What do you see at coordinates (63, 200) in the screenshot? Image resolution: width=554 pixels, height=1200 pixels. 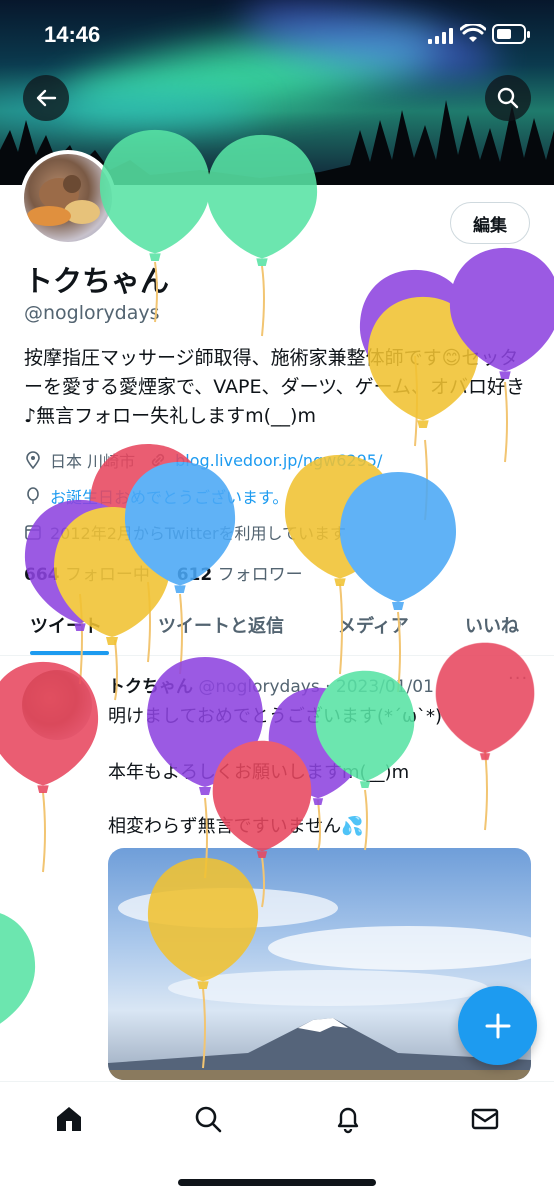 I see `cat-photo` at bounding box center [63, 200].